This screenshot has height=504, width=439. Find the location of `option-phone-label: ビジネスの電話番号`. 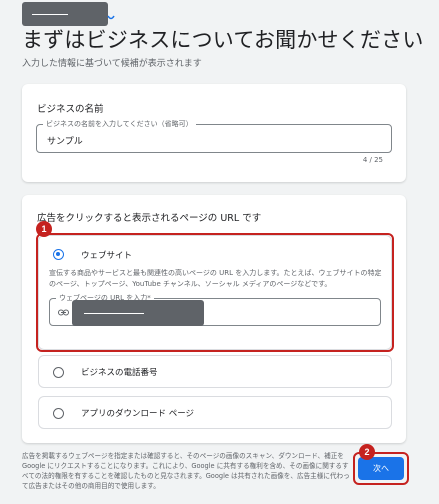

option-phone-label: ビジネスの電話番号 is located at coordinates (119, 373).